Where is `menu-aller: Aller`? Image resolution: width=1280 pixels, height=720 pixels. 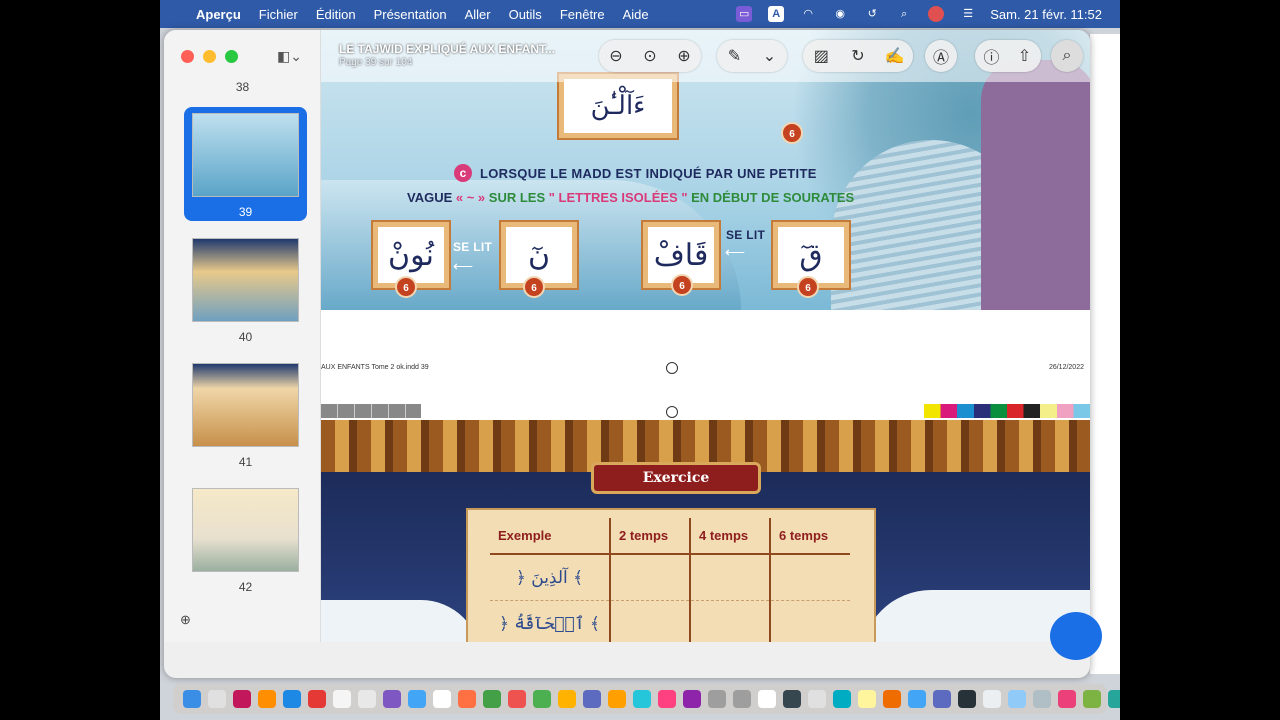 menu-aller: Aller is located at coordinates (478, 14).